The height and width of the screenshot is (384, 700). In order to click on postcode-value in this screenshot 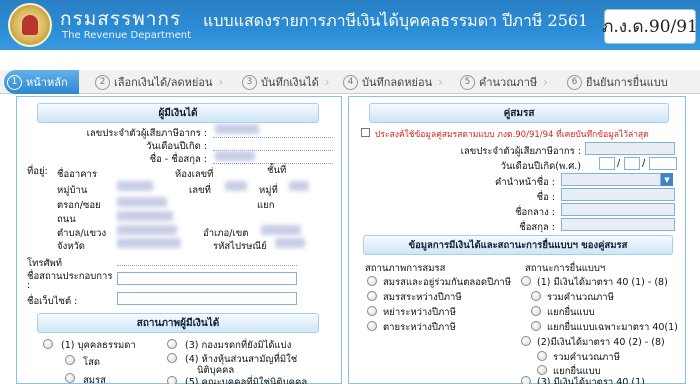, I will do `click(290, 243)`.